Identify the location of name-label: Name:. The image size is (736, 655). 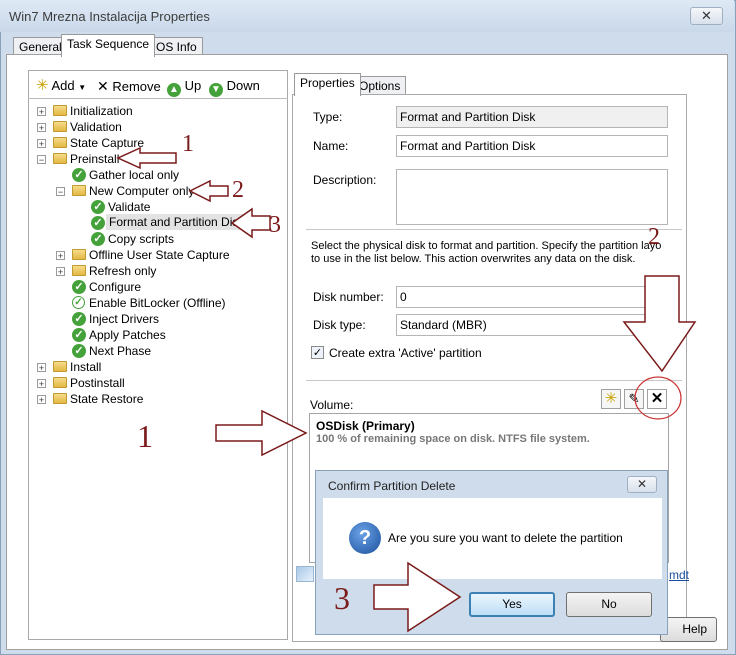
(331, 146).